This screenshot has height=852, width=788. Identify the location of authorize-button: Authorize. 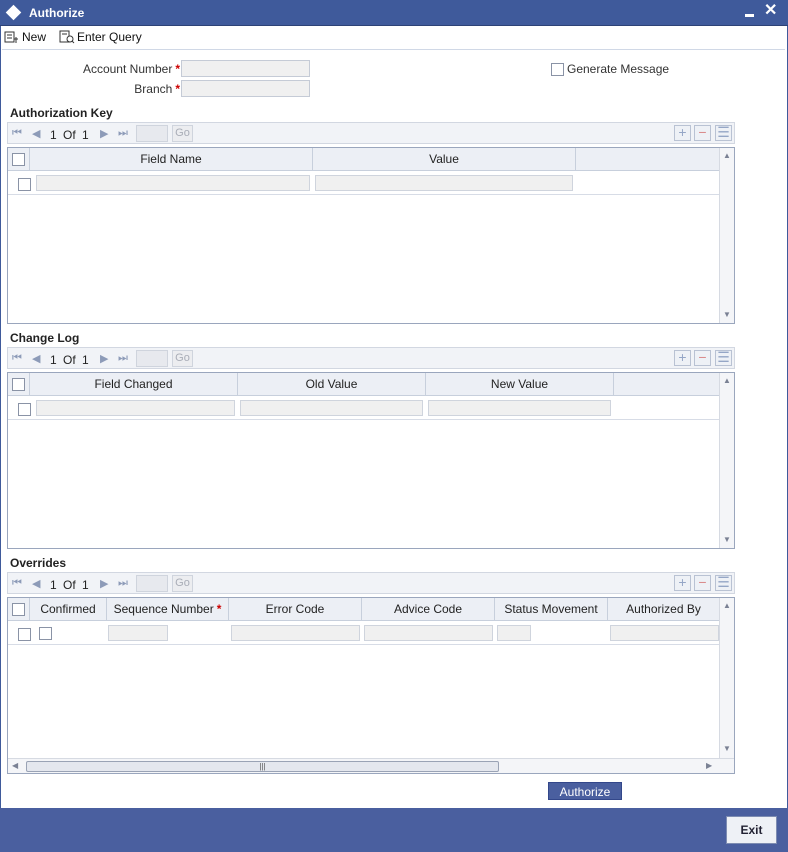
(585, 791).